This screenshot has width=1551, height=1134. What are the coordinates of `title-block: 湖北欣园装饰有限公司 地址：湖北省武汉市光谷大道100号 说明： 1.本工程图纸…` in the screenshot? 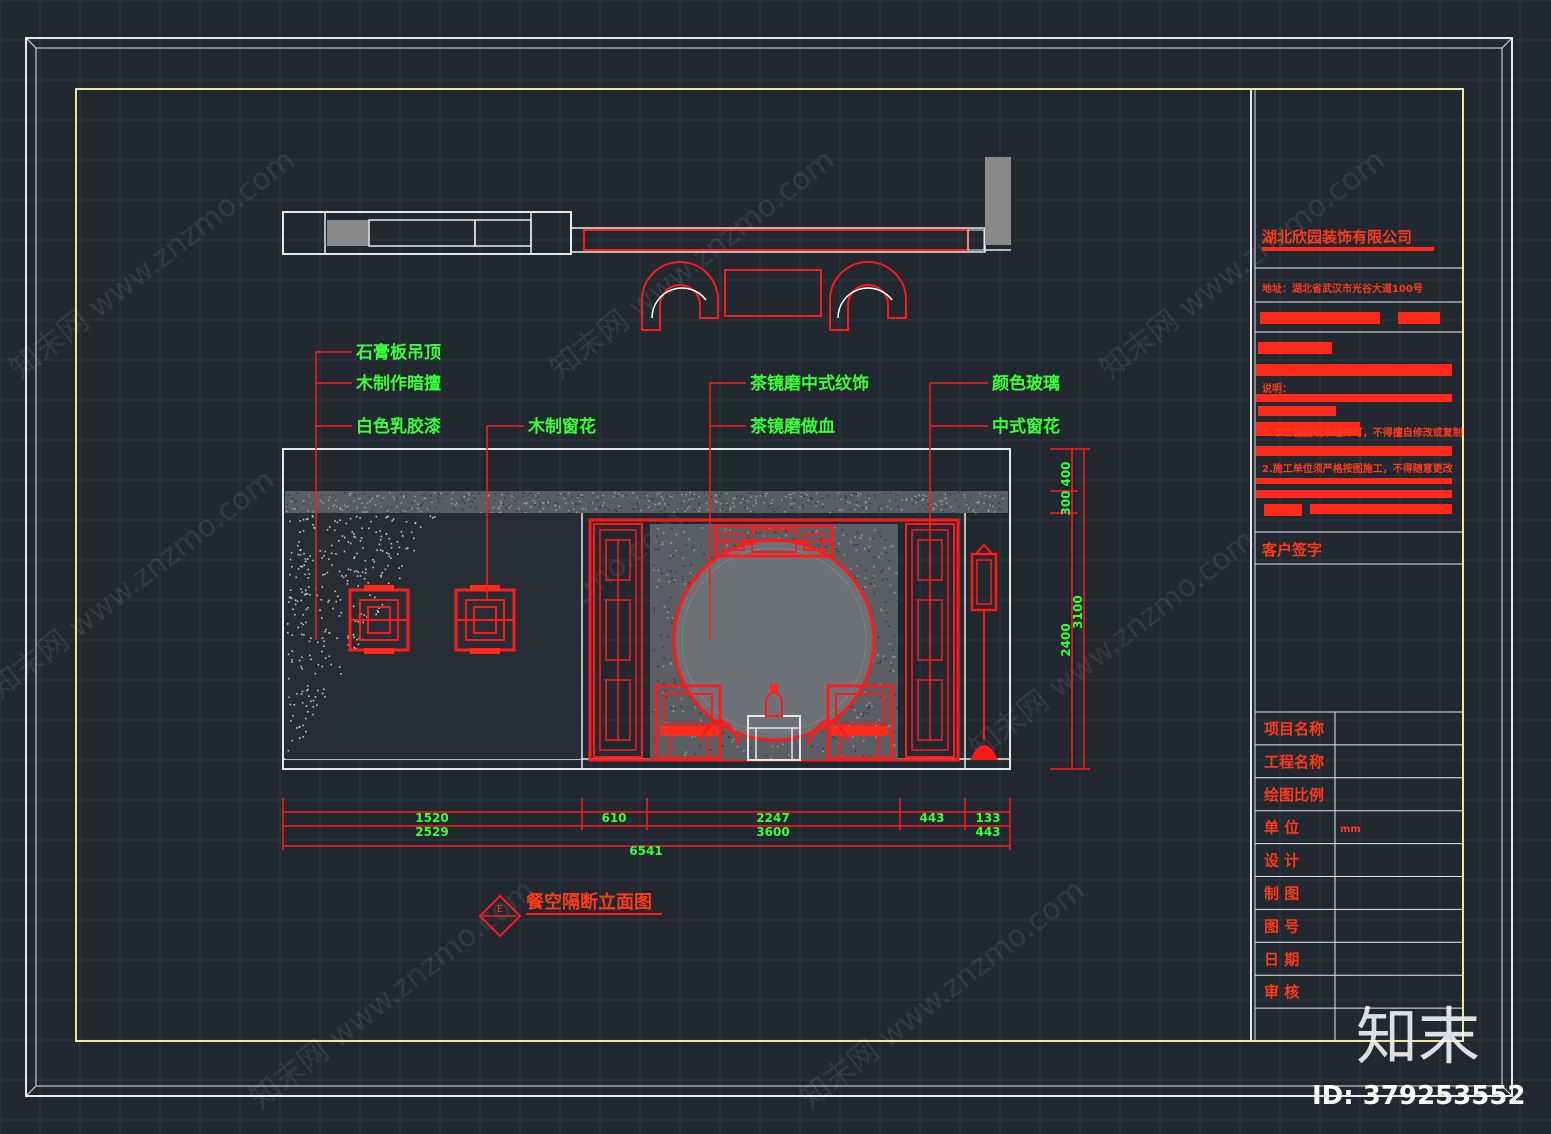 It's located at (1356, 565).